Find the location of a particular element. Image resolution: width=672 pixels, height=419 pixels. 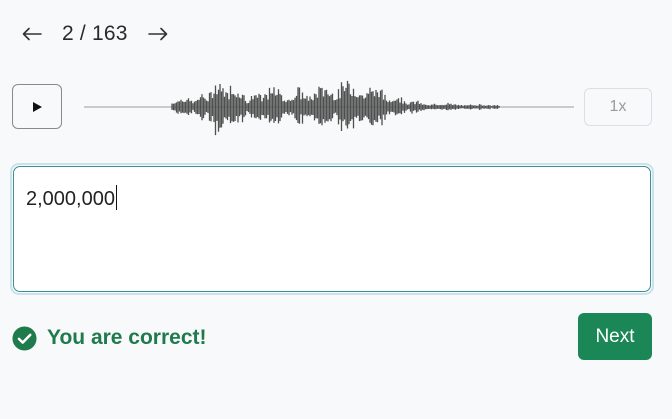

playback-speed-button: 1x is located at coordinates (618, 107).